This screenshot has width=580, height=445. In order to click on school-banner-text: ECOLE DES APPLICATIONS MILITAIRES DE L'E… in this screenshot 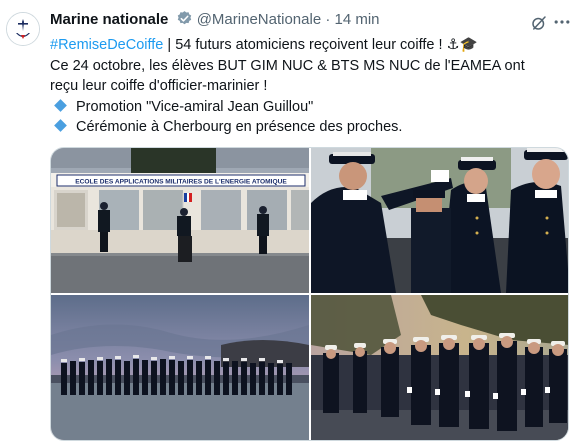, I will do `click(181, 182)`.